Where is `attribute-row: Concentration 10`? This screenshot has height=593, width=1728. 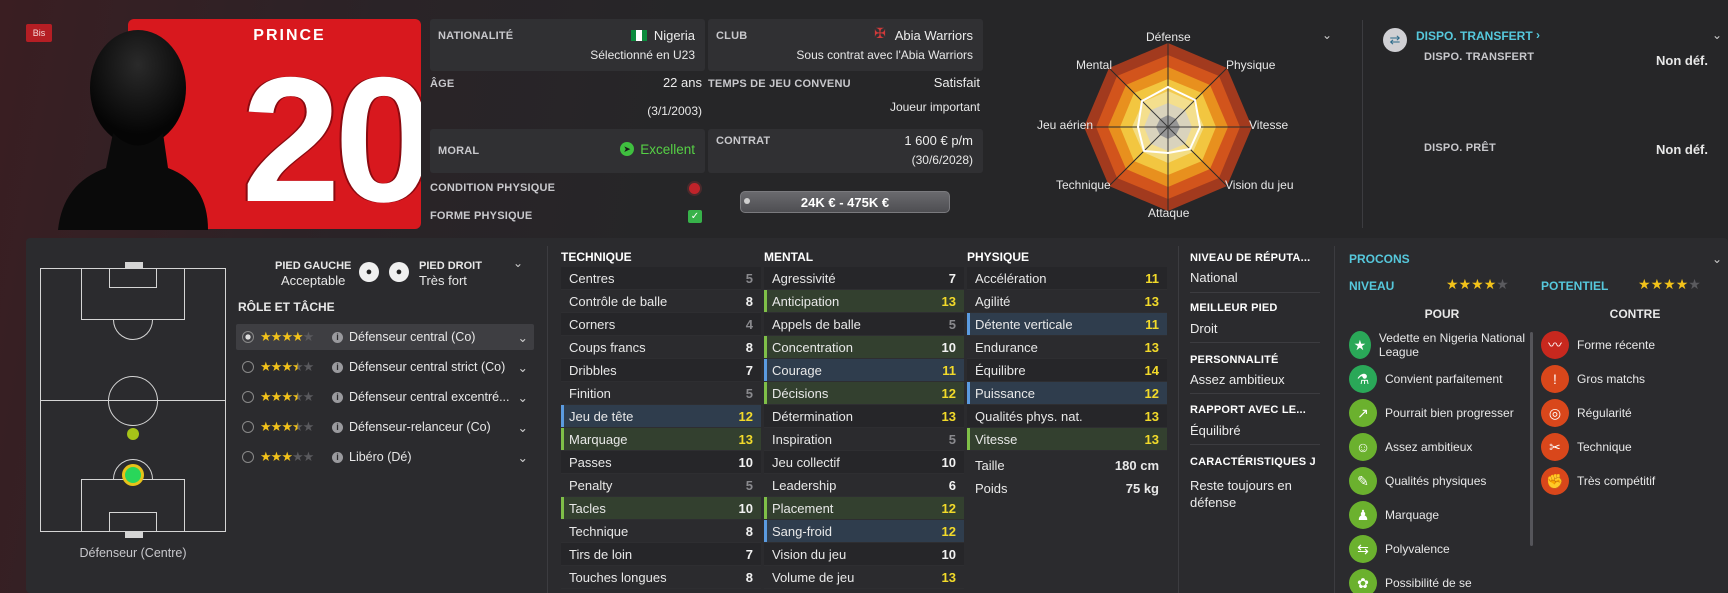
attribute-row: Concentration 10 is located at coordinates (864, 347).